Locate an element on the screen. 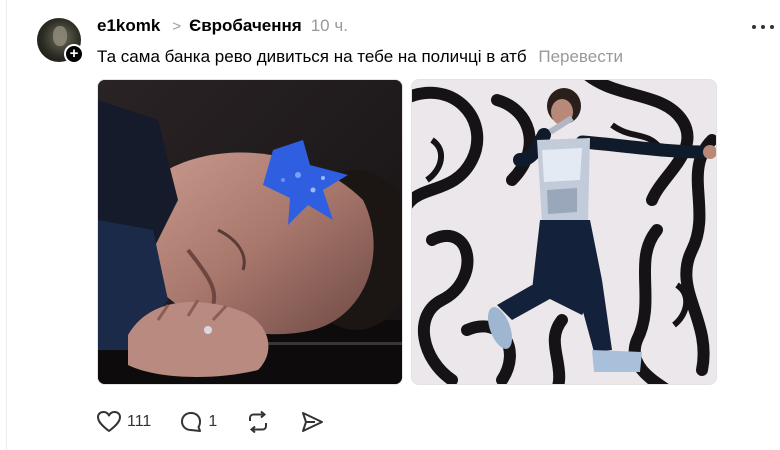 Image resolution: width=780 pixels, height=450 pixels. reply-button: 1 is located at coordinates (198, 422).